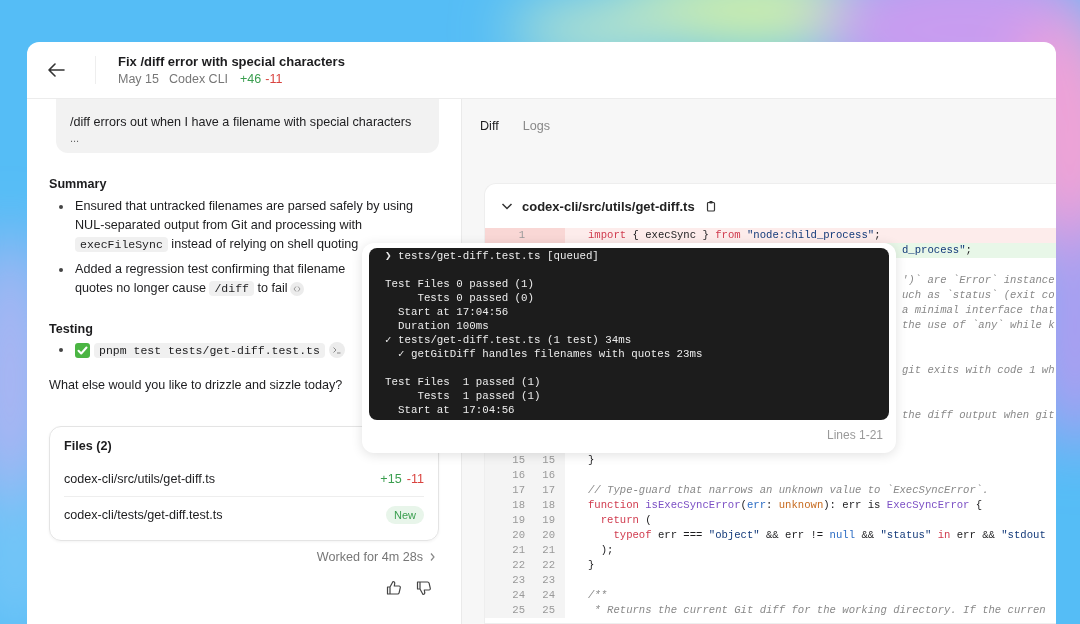 This screenshot has width=1080, height=624. What do you see at coordinates (978, 370) in the screenshot?
I see `code-line: git exits with code 1 wh` at bounding box center [978, 370].